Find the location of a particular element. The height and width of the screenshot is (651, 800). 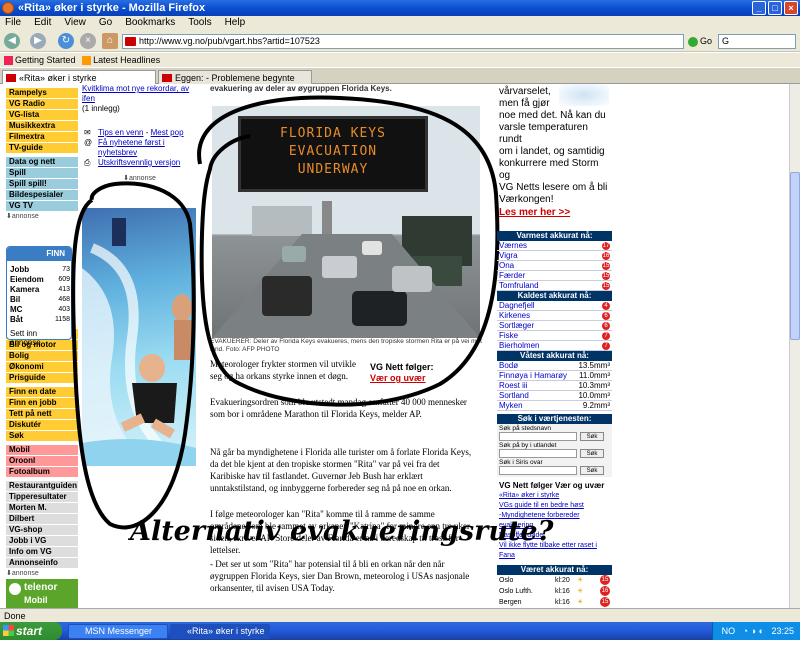

weather-row-varmest: Ona 15 is located at coordinates (554, 266).